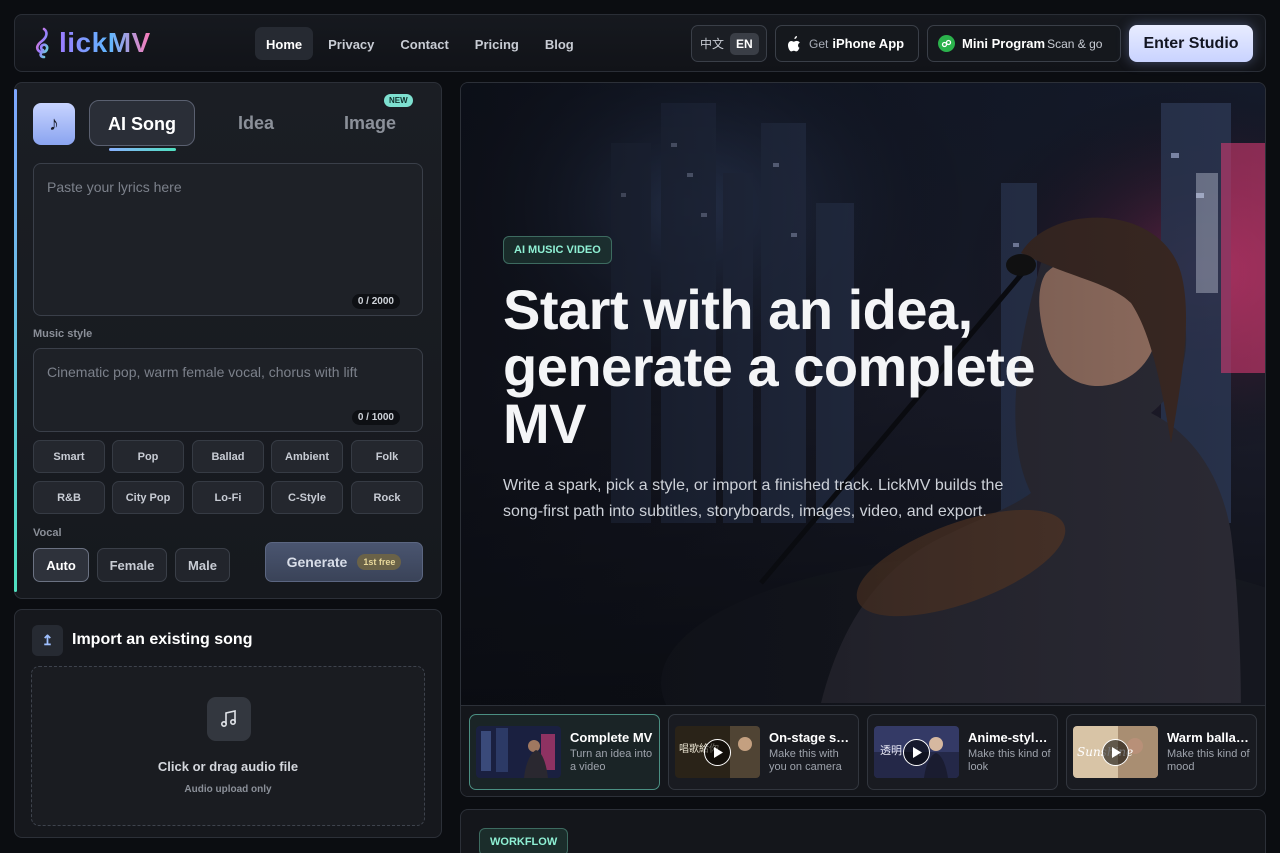 The height and width of the screenshot is (853, 1280). Describe the element at coordinates (611, 760) in the screenshot. I see `card-subtitle: Turn an idea into a video` at that location.